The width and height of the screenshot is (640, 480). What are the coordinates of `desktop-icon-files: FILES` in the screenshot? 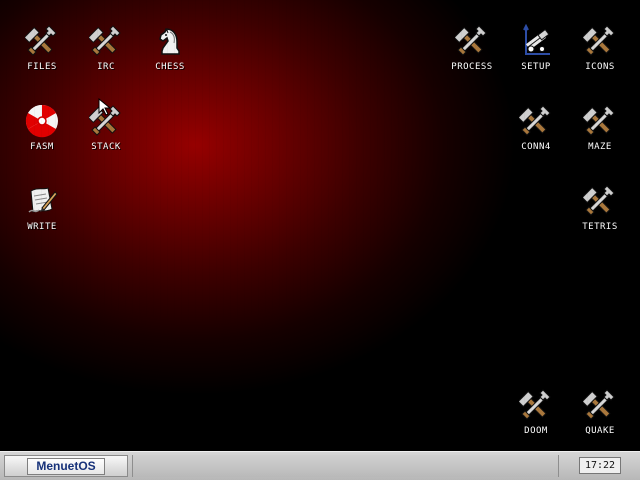 It's located at (42, 52).